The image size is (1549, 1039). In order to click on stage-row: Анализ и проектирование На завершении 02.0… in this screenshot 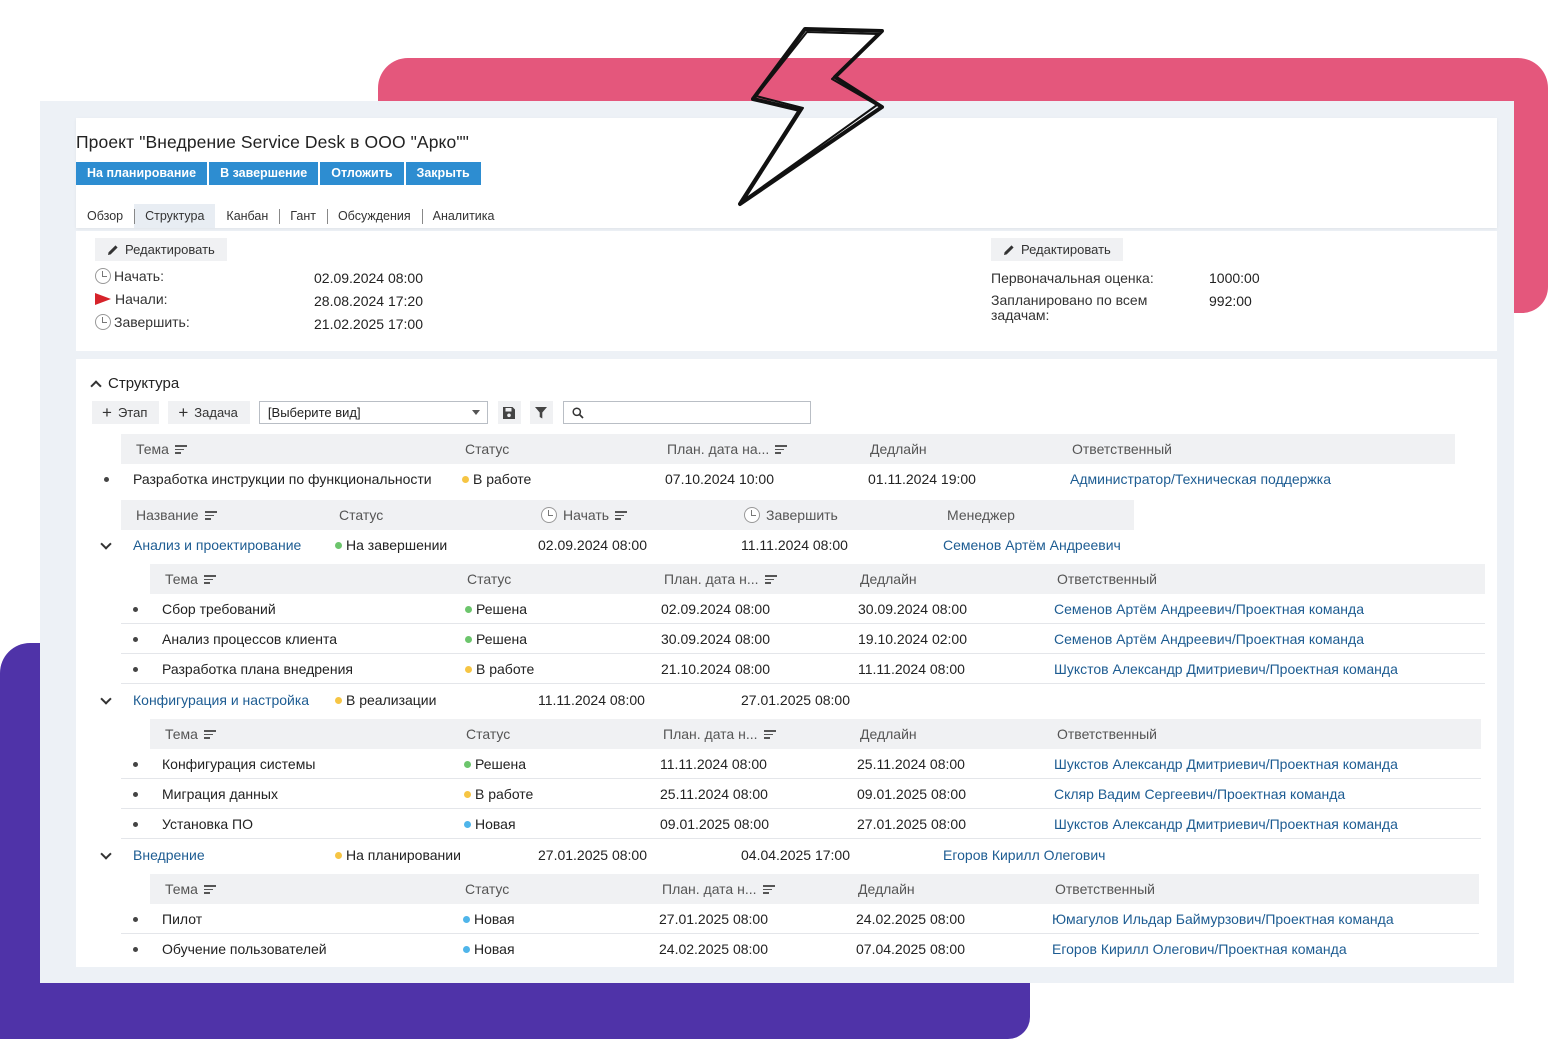, I will do `click(617, 545)`.